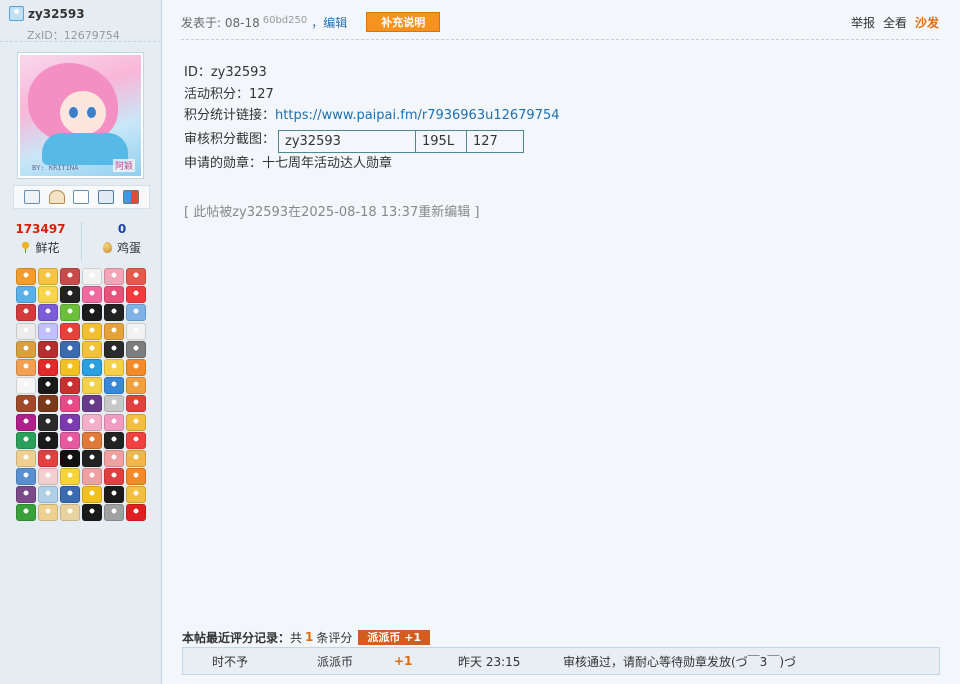  I want to click on username: zy32593, so click(56, 14).